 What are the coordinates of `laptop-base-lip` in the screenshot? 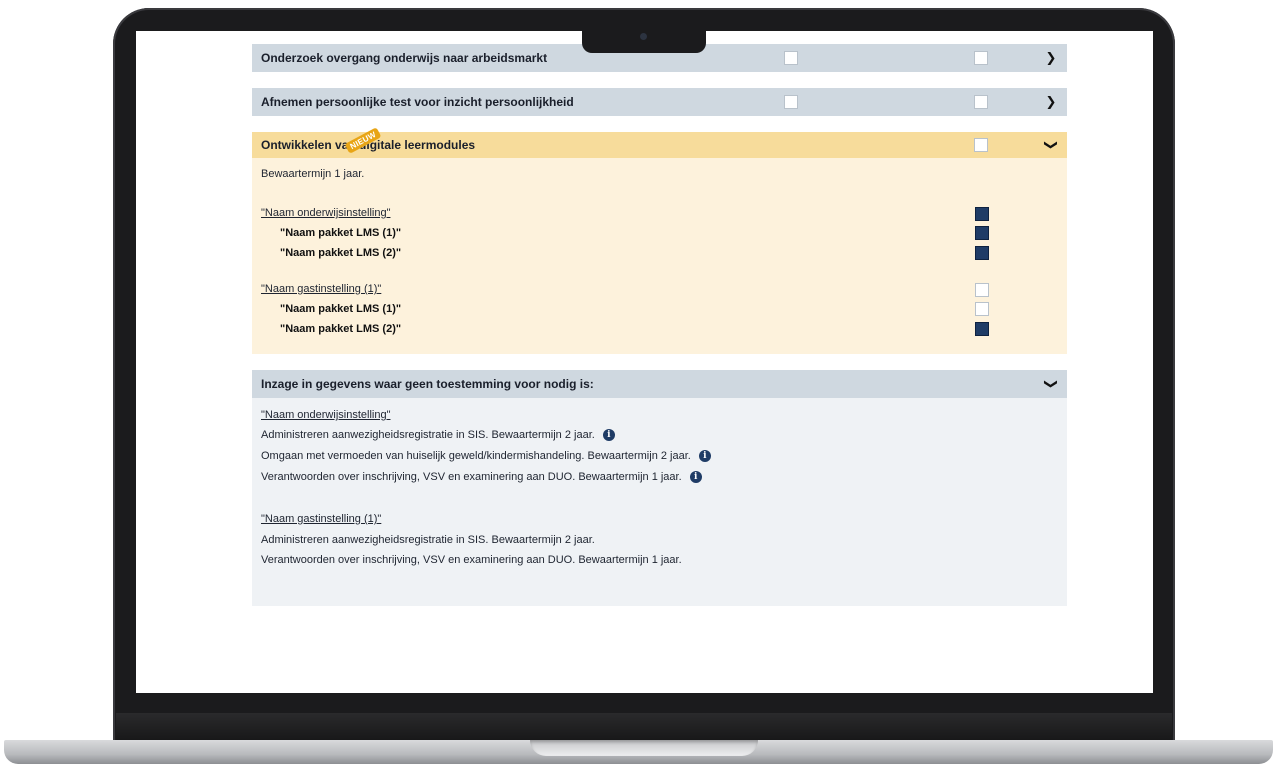 It's located at (644, 748).